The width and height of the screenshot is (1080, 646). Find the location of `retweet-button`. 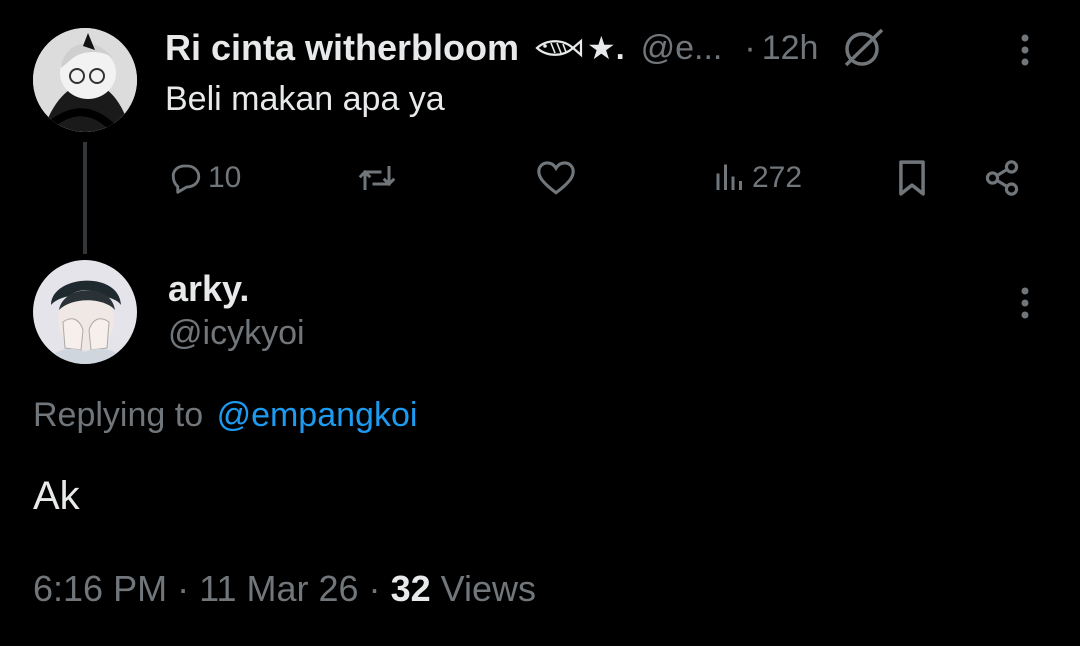

retweet-button is located at coordinates (377, 178).